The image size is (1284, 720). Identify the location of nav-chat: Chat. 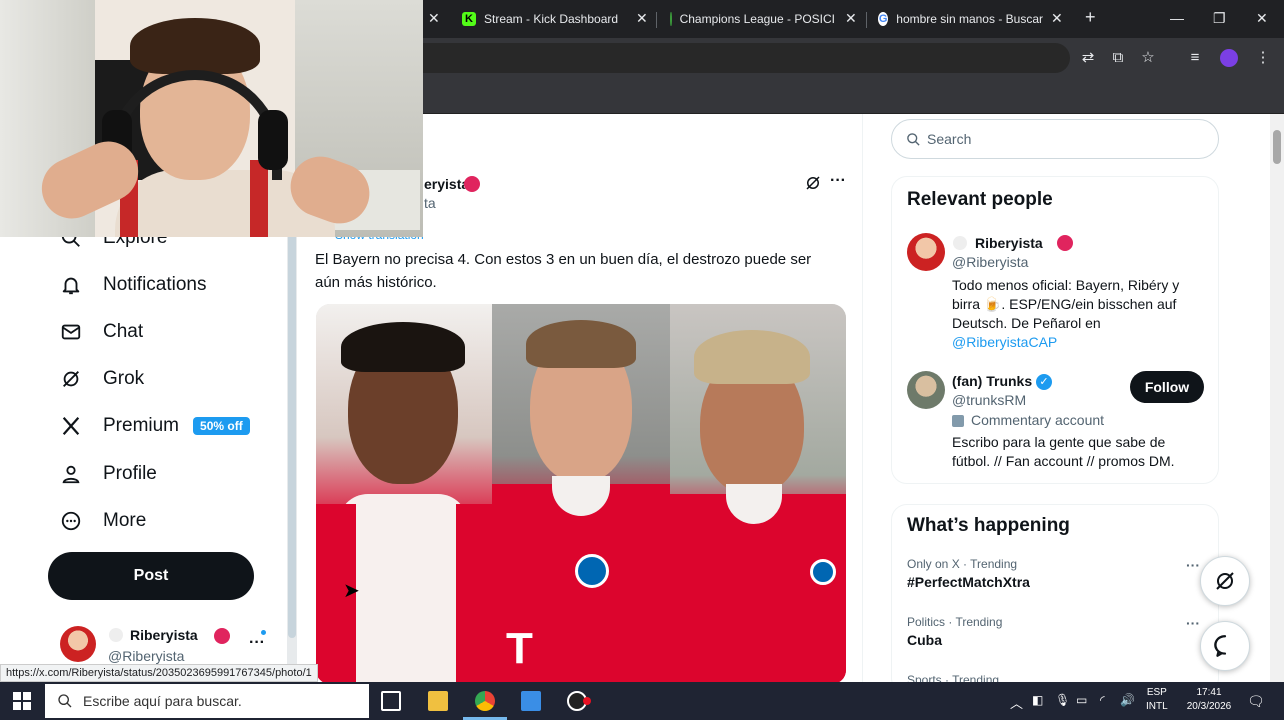
(100, 332).